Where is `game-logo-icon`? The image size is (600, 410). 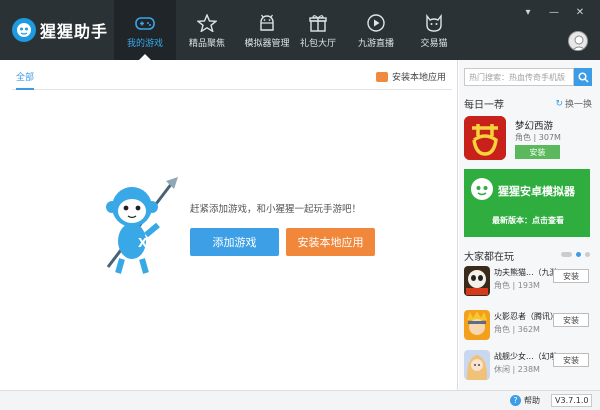 game-logo-icon is located at coordinates (485, 138).